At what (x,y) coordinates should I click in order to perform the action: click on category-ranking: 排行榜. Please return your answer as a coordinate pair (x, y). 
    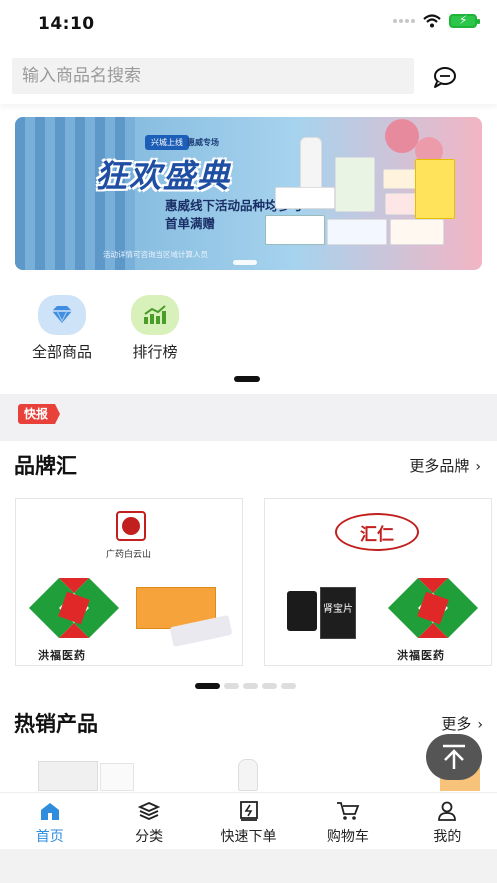
    Looking at the image, I should click on (155, 328).